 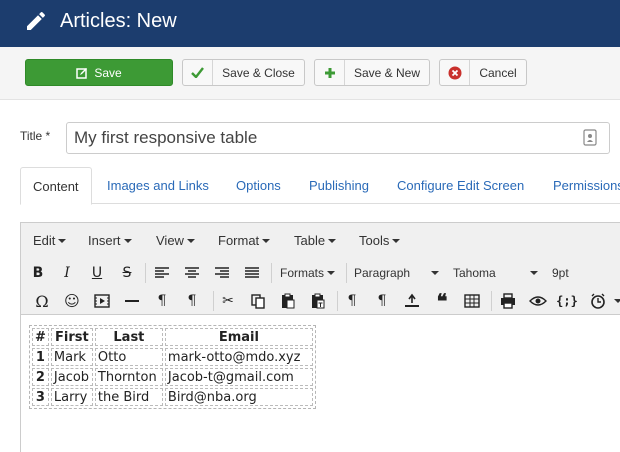 What do you see at coordinates (310, 23) in the screenshot?
I see `page-header: Articles: New` at bounding box center [310, 23].